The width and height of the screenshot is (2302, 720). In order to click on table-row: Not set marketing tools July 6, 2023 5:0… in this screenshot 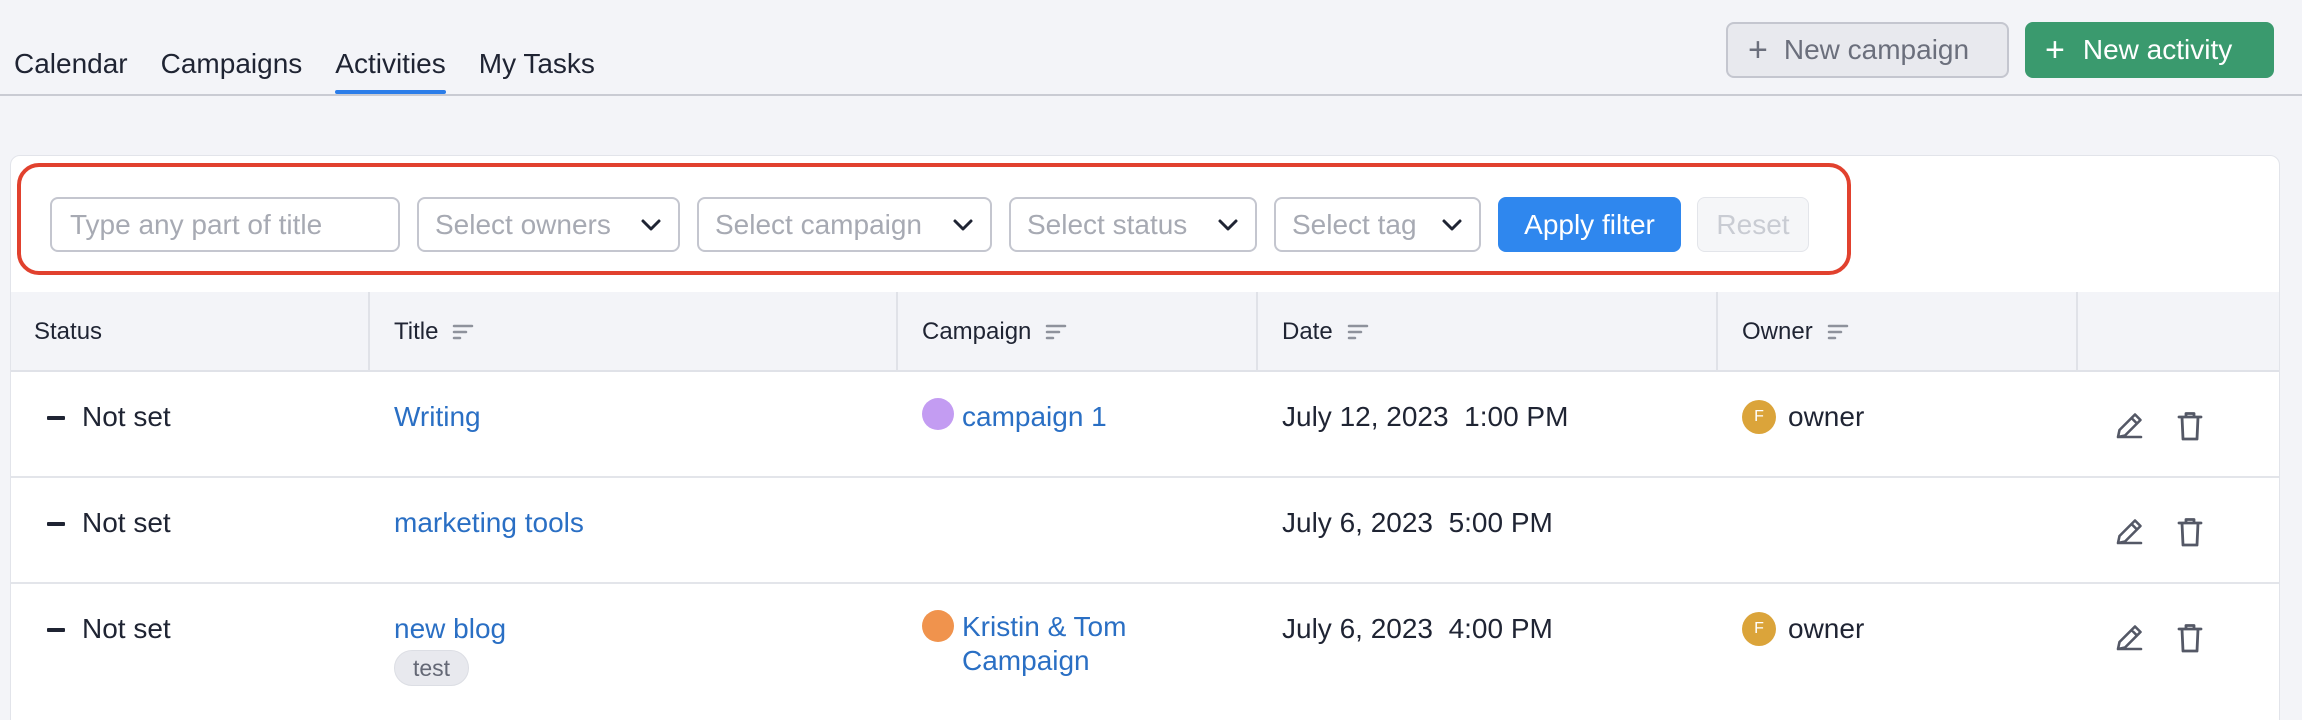, I will do `click(1145, 532)`.